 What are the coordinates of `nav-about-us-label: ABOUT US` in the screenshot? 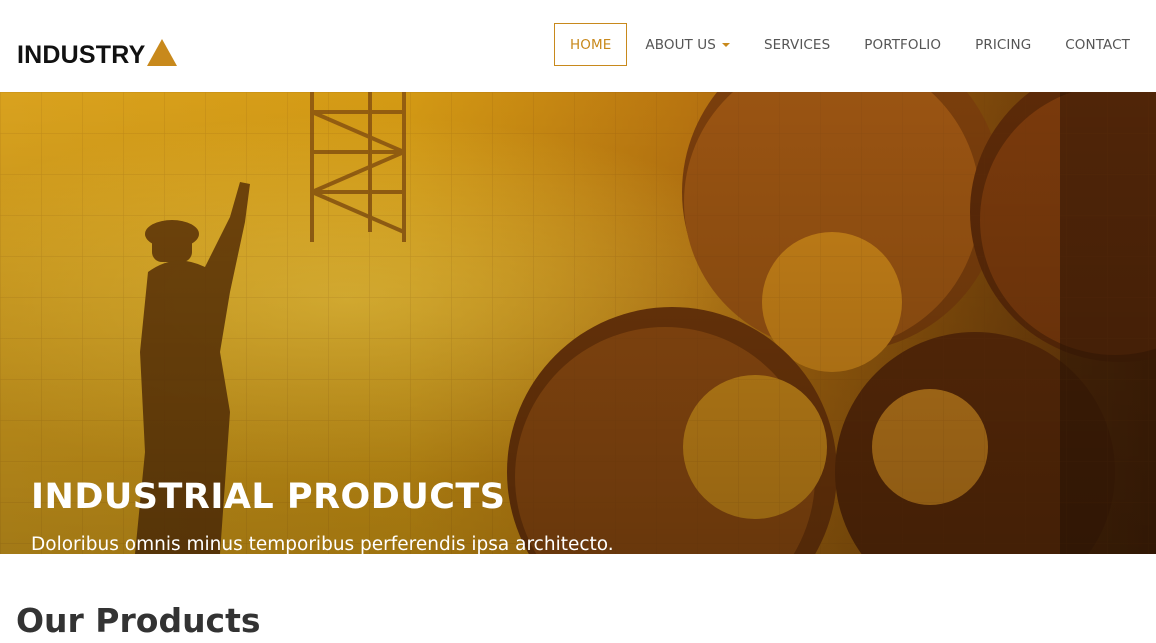 It's located at (680, 44).